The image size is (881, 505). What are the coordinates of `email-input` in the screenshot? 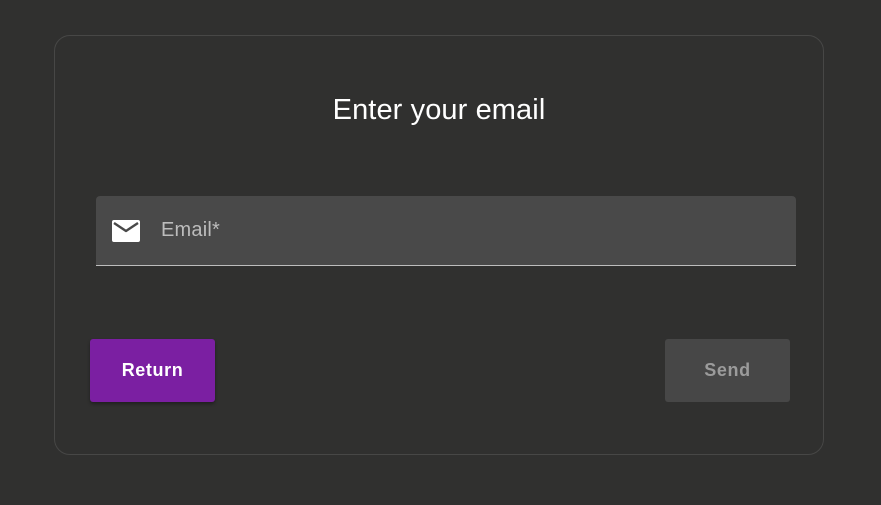 It's located at (470, 231).